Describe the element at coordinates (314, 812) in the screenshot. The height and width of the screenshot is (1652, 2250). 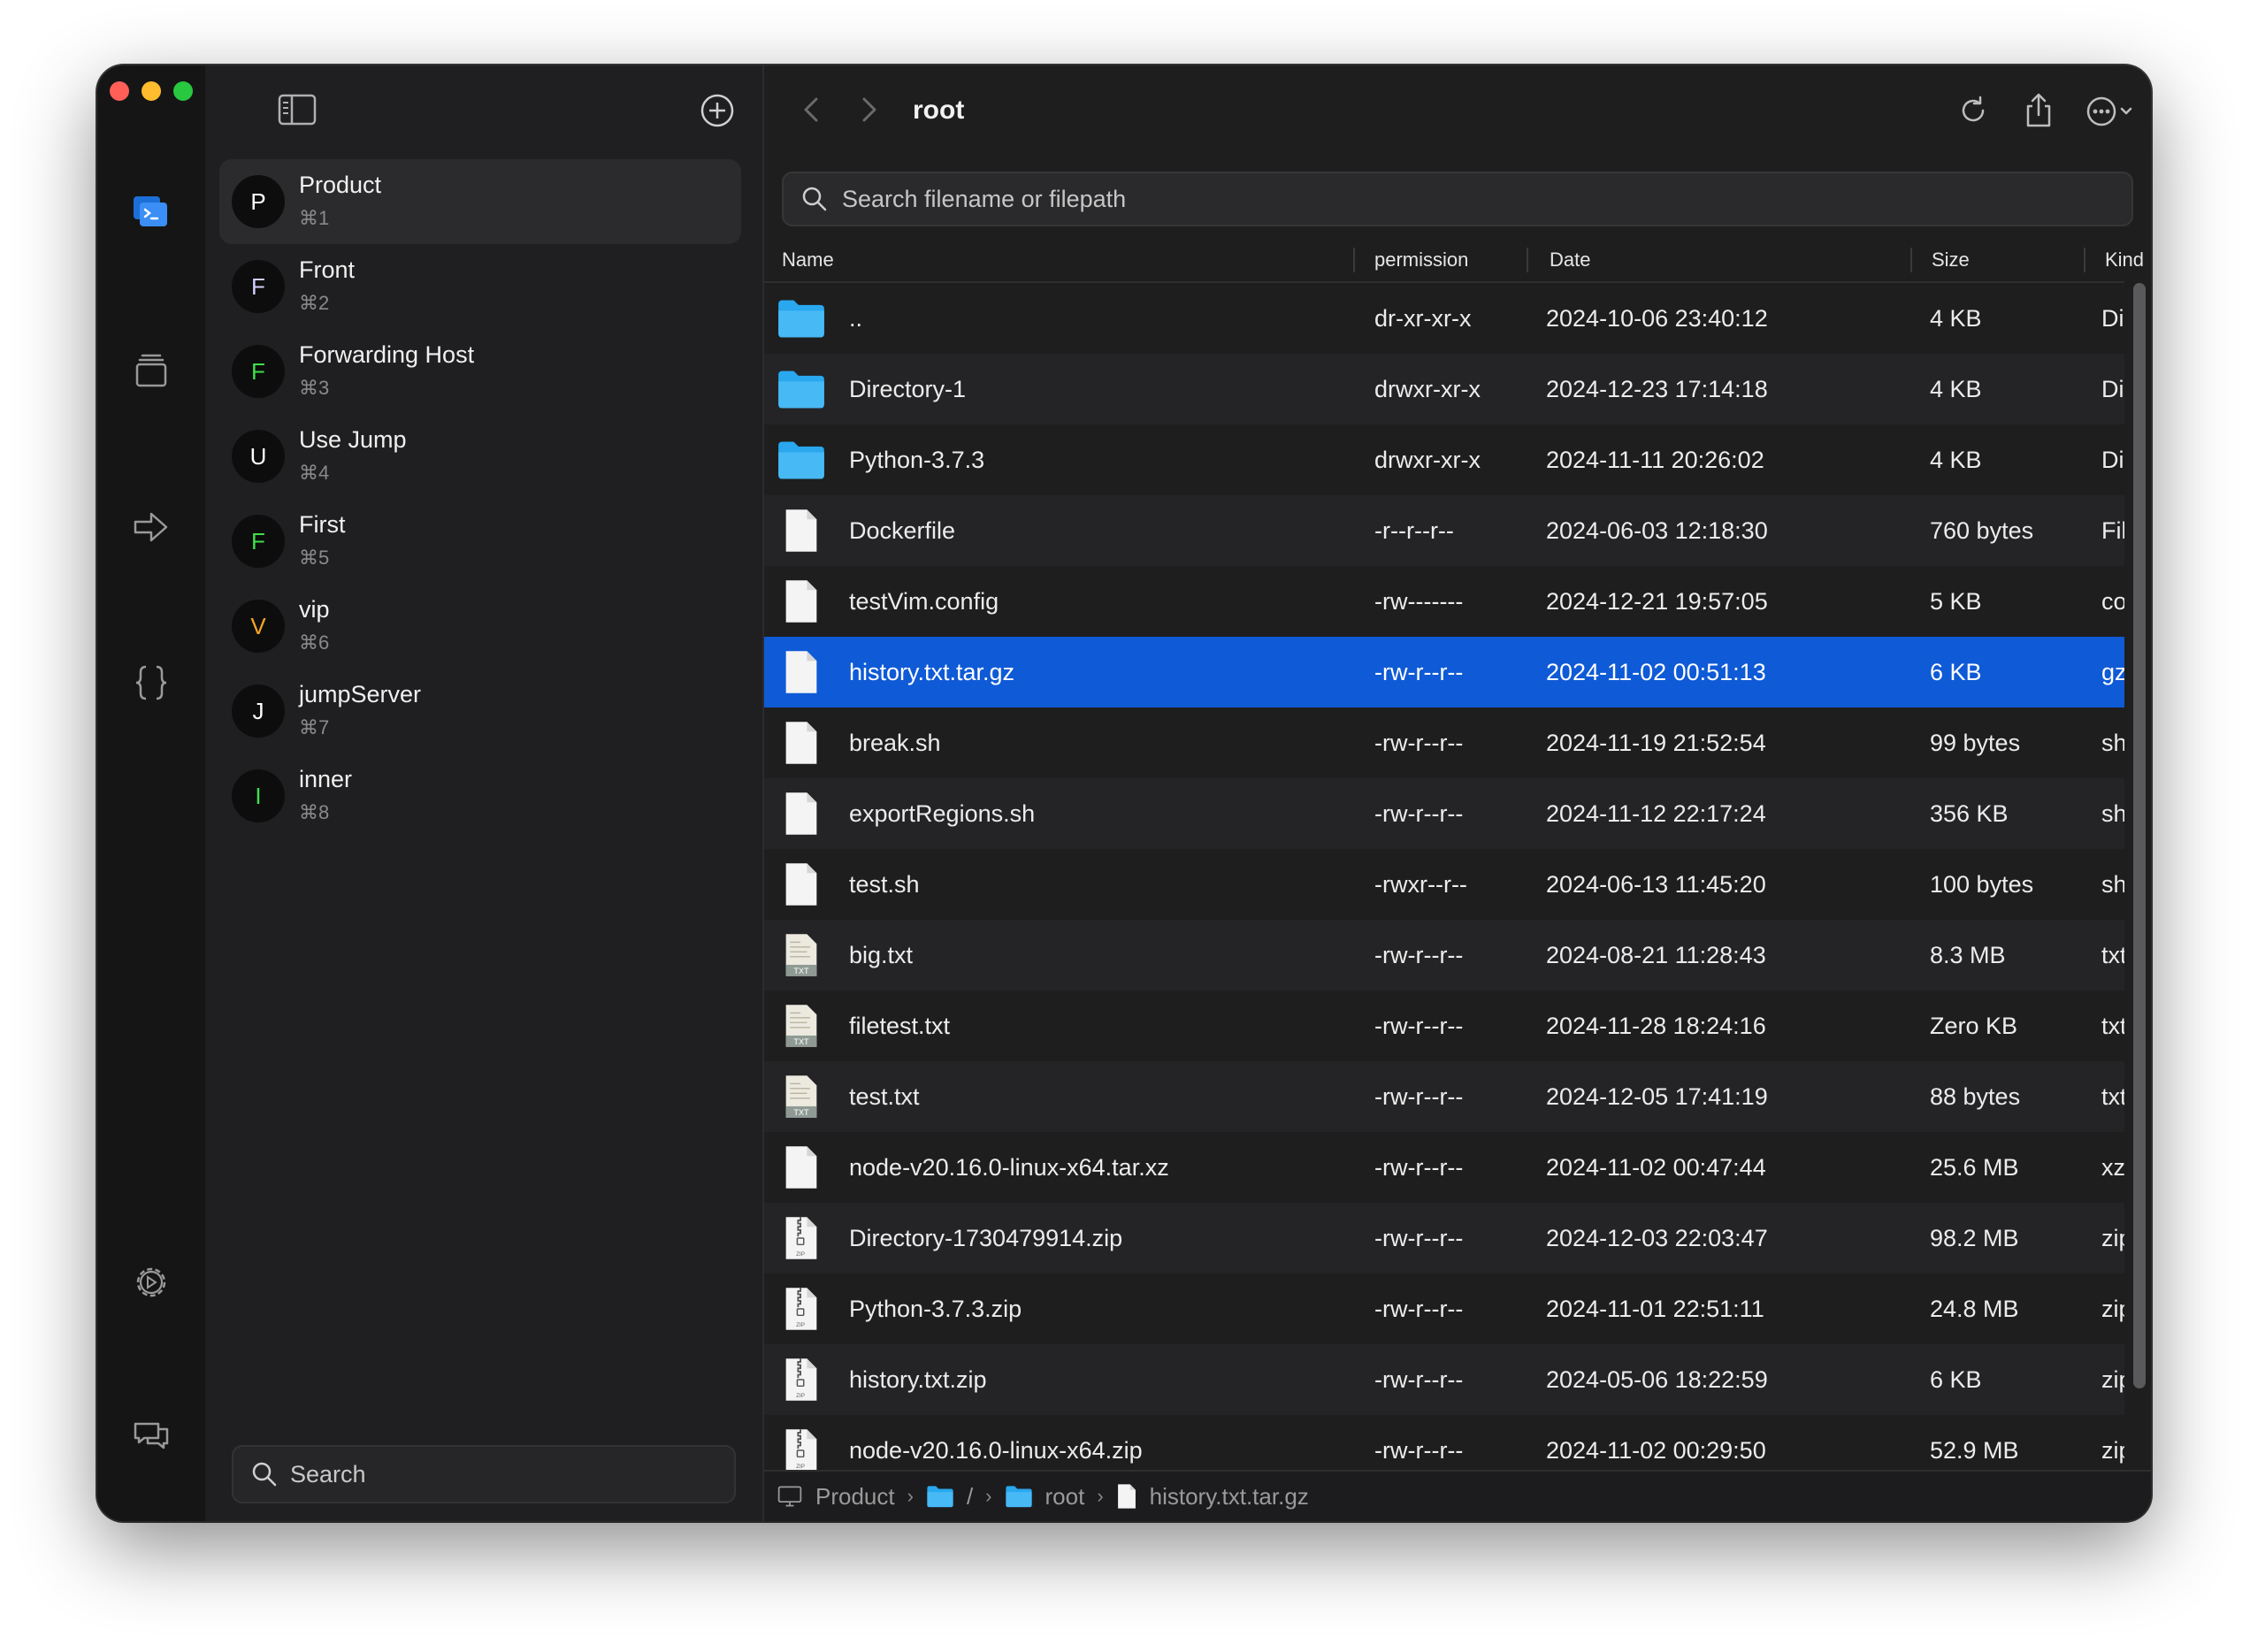
I see `host-shortcut: ⌘8` at that location.